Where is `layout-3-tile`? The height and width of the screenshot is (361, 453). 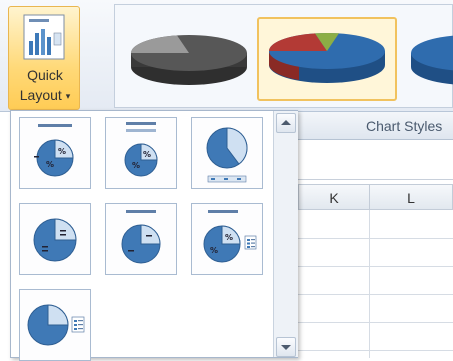 layout-3-tile is located at coordinates (227, 153).